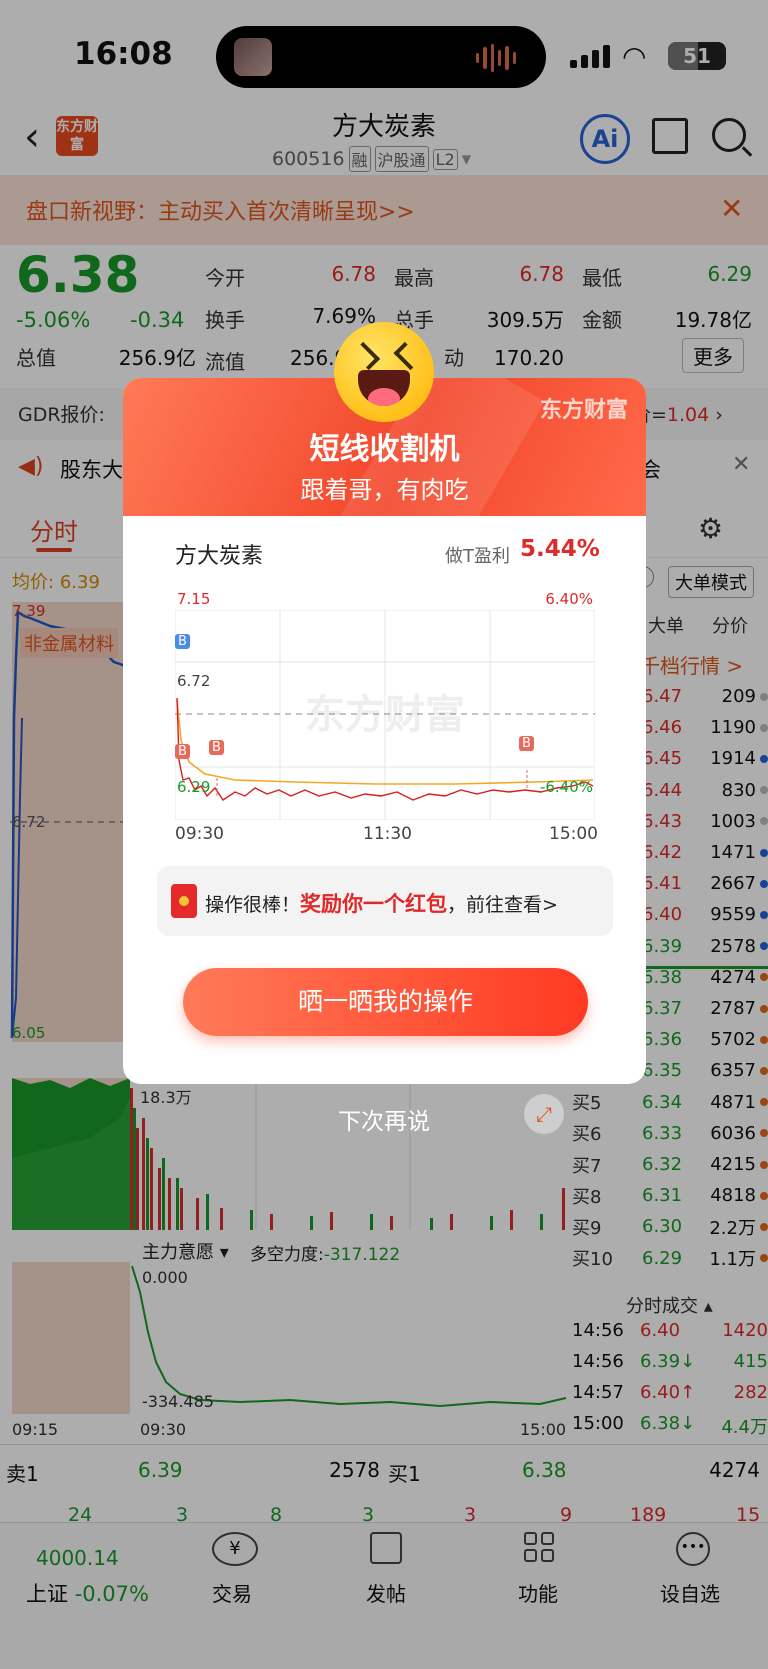  What do you see at coordinates (569, 599) in the screenshot?
I see `chart-y-top-right: 6.40%` at bounding box center [569, 599].